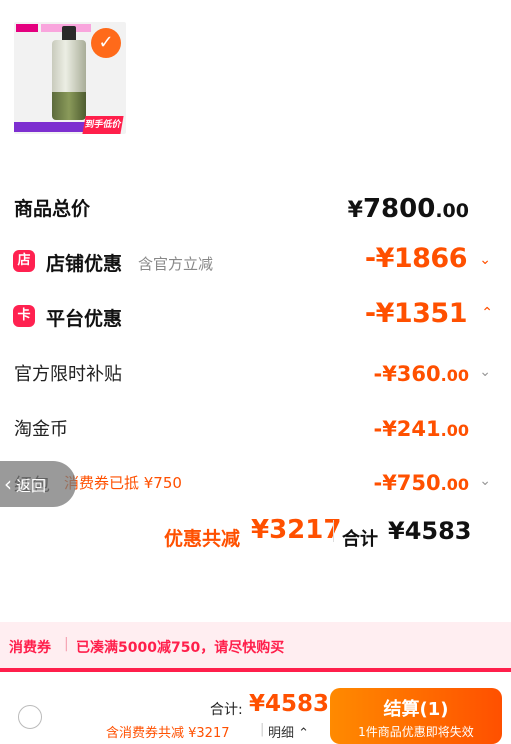 The height and width of the screenshot is (744, 511). Describe the element at coordinates (41, 429) in the screenshot. I see `coin-label: 淘金币` at that location.